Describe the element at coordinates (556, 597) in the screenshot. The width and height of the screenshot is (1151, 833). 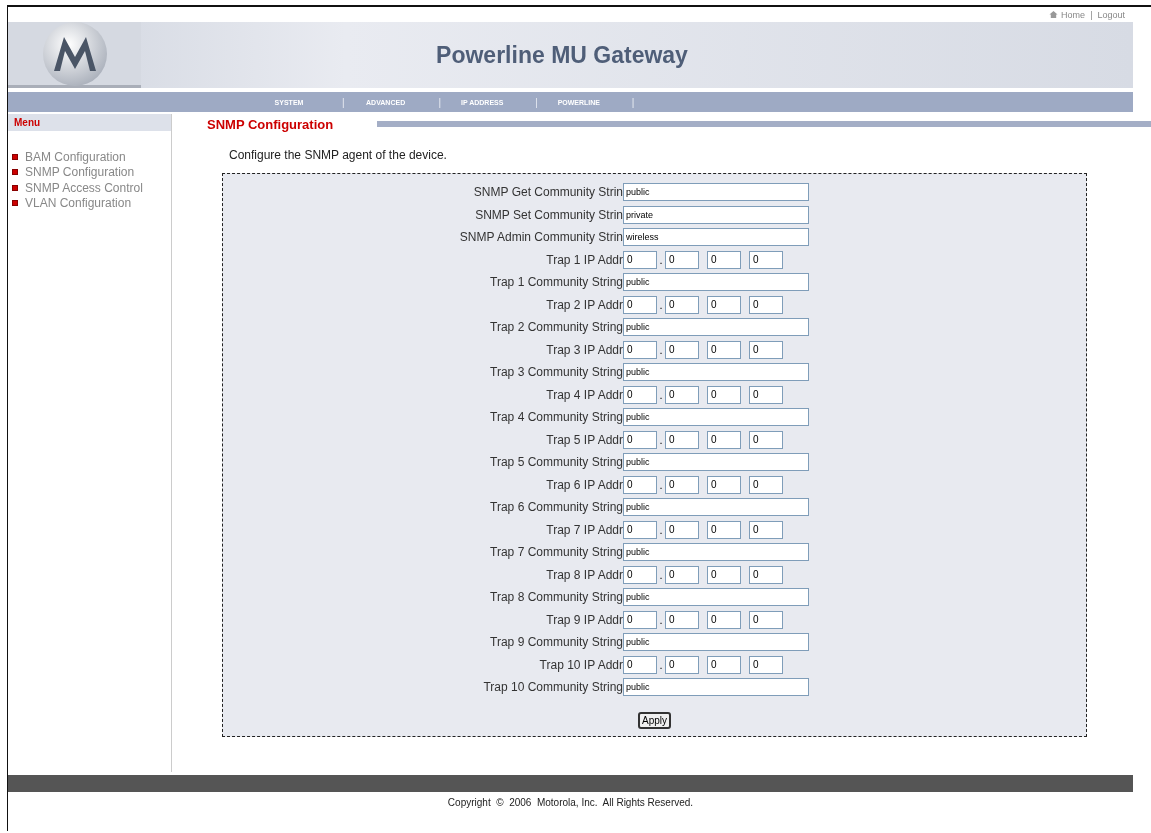
I see `field-label: Trap 8 Community String` at that location.